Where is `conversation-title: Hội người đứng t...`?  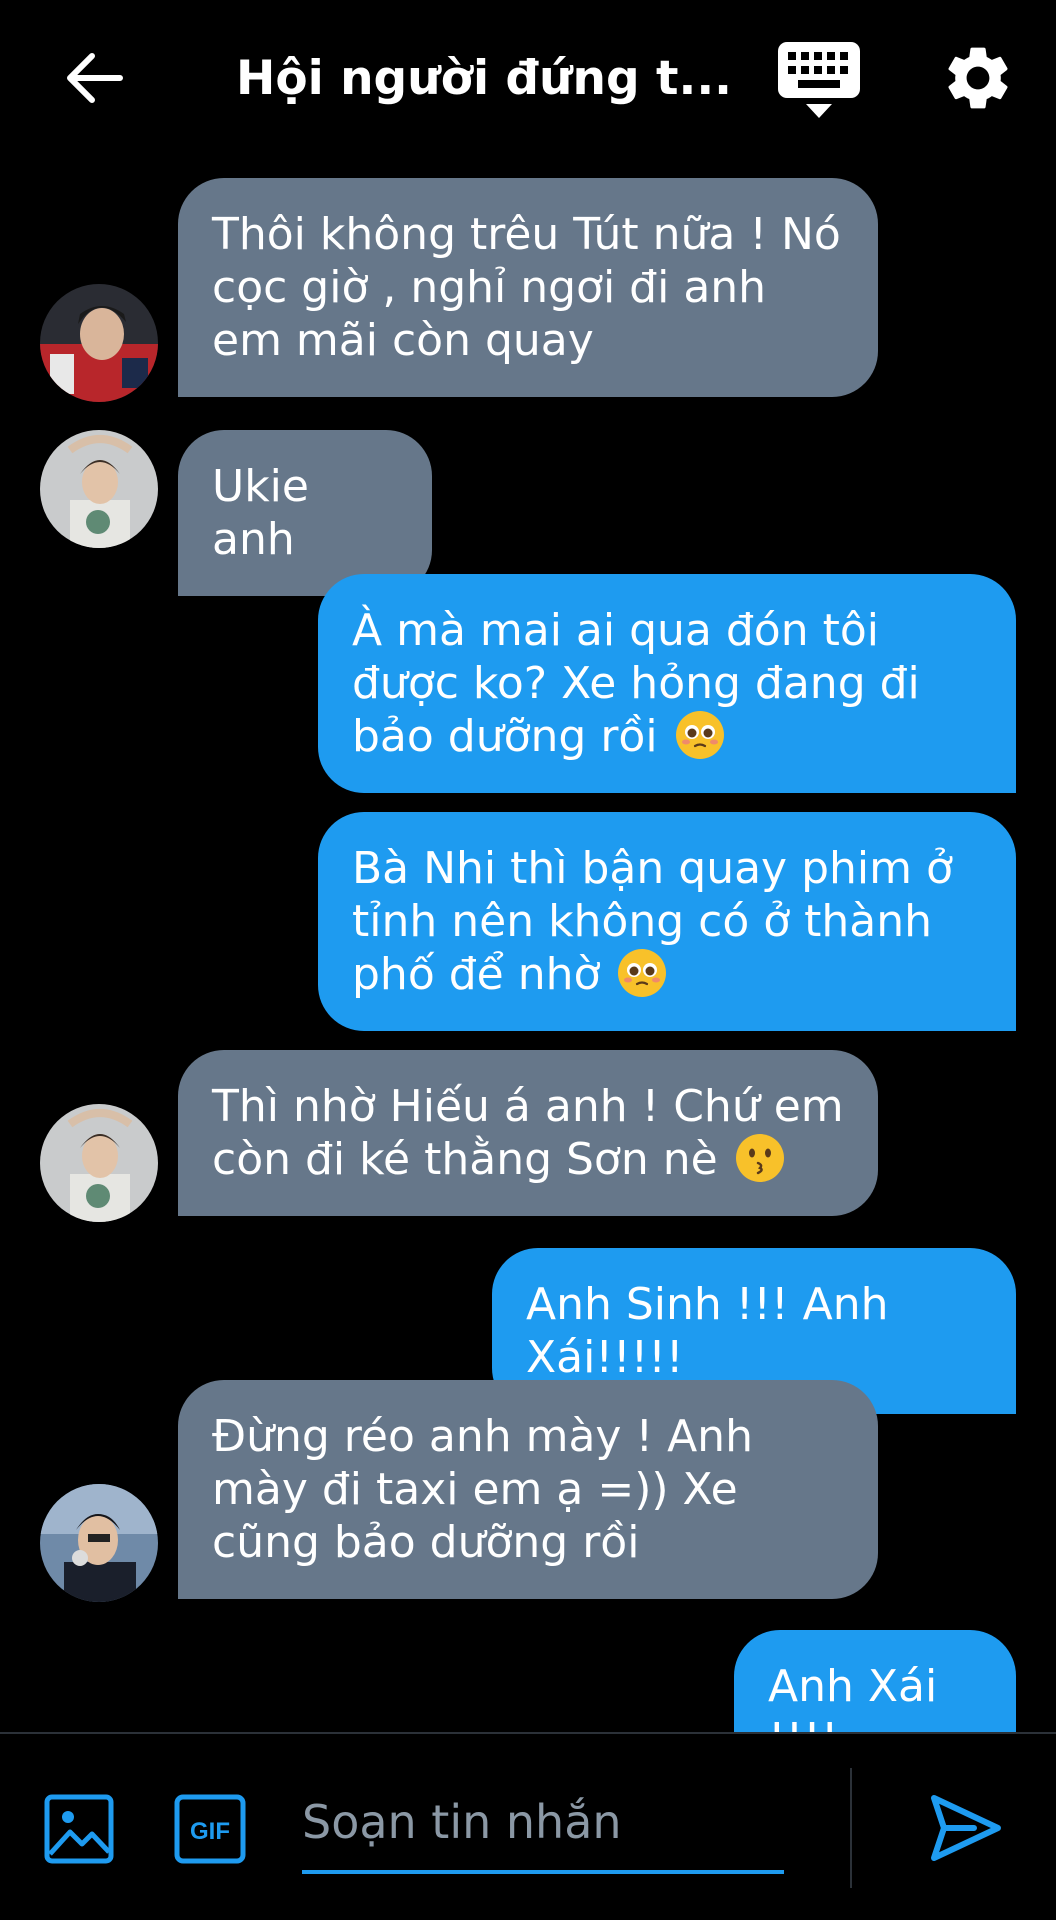 conversation-title: Hội người đứng t... is located at coordinates (484, 79).